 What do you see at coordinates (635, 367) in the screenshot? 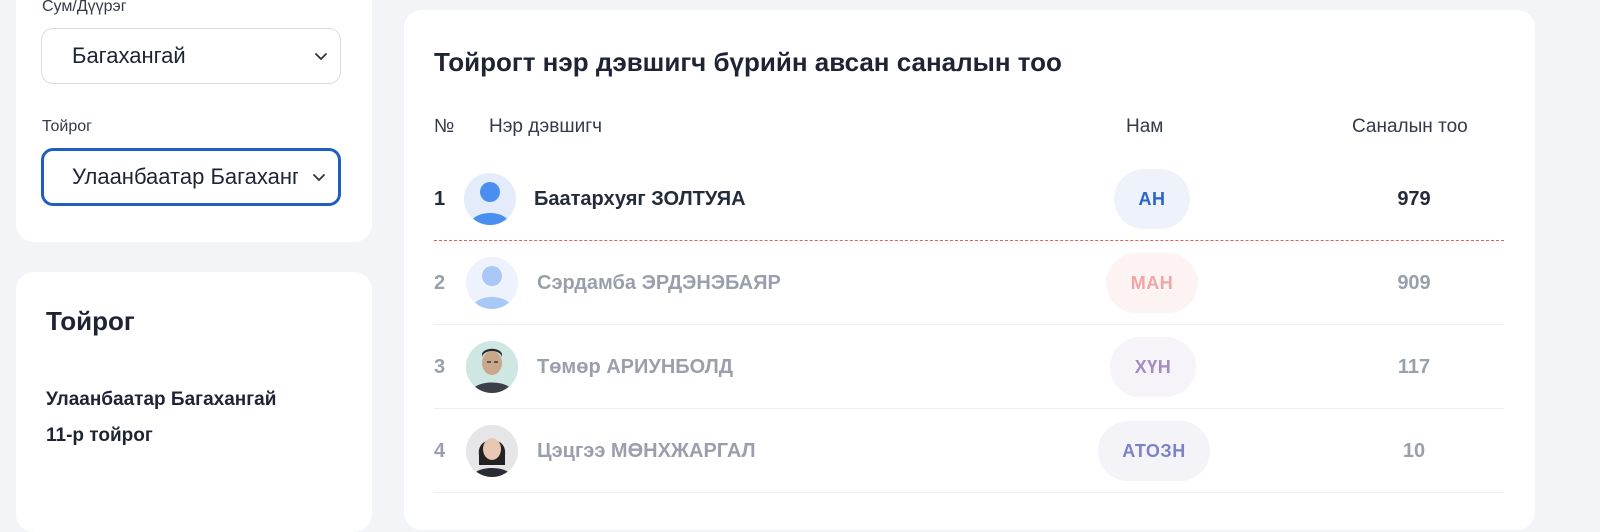
I see `candidate-name: Төмөр АРИУНБОЛД` at bounding box center [635, 367].